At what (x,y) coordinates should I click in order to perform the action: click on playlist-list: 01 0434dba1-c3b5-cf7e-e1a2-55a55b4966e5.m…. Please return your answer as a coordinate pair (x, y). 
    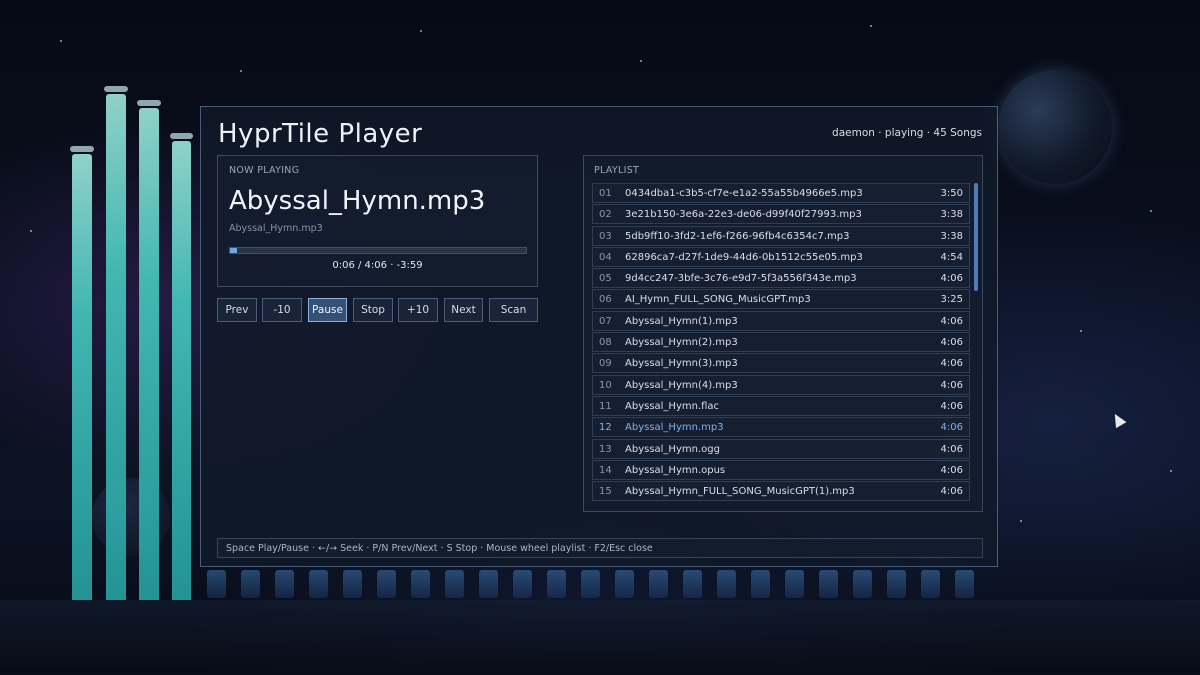
    Looking at the image, I should click on (781, 342).